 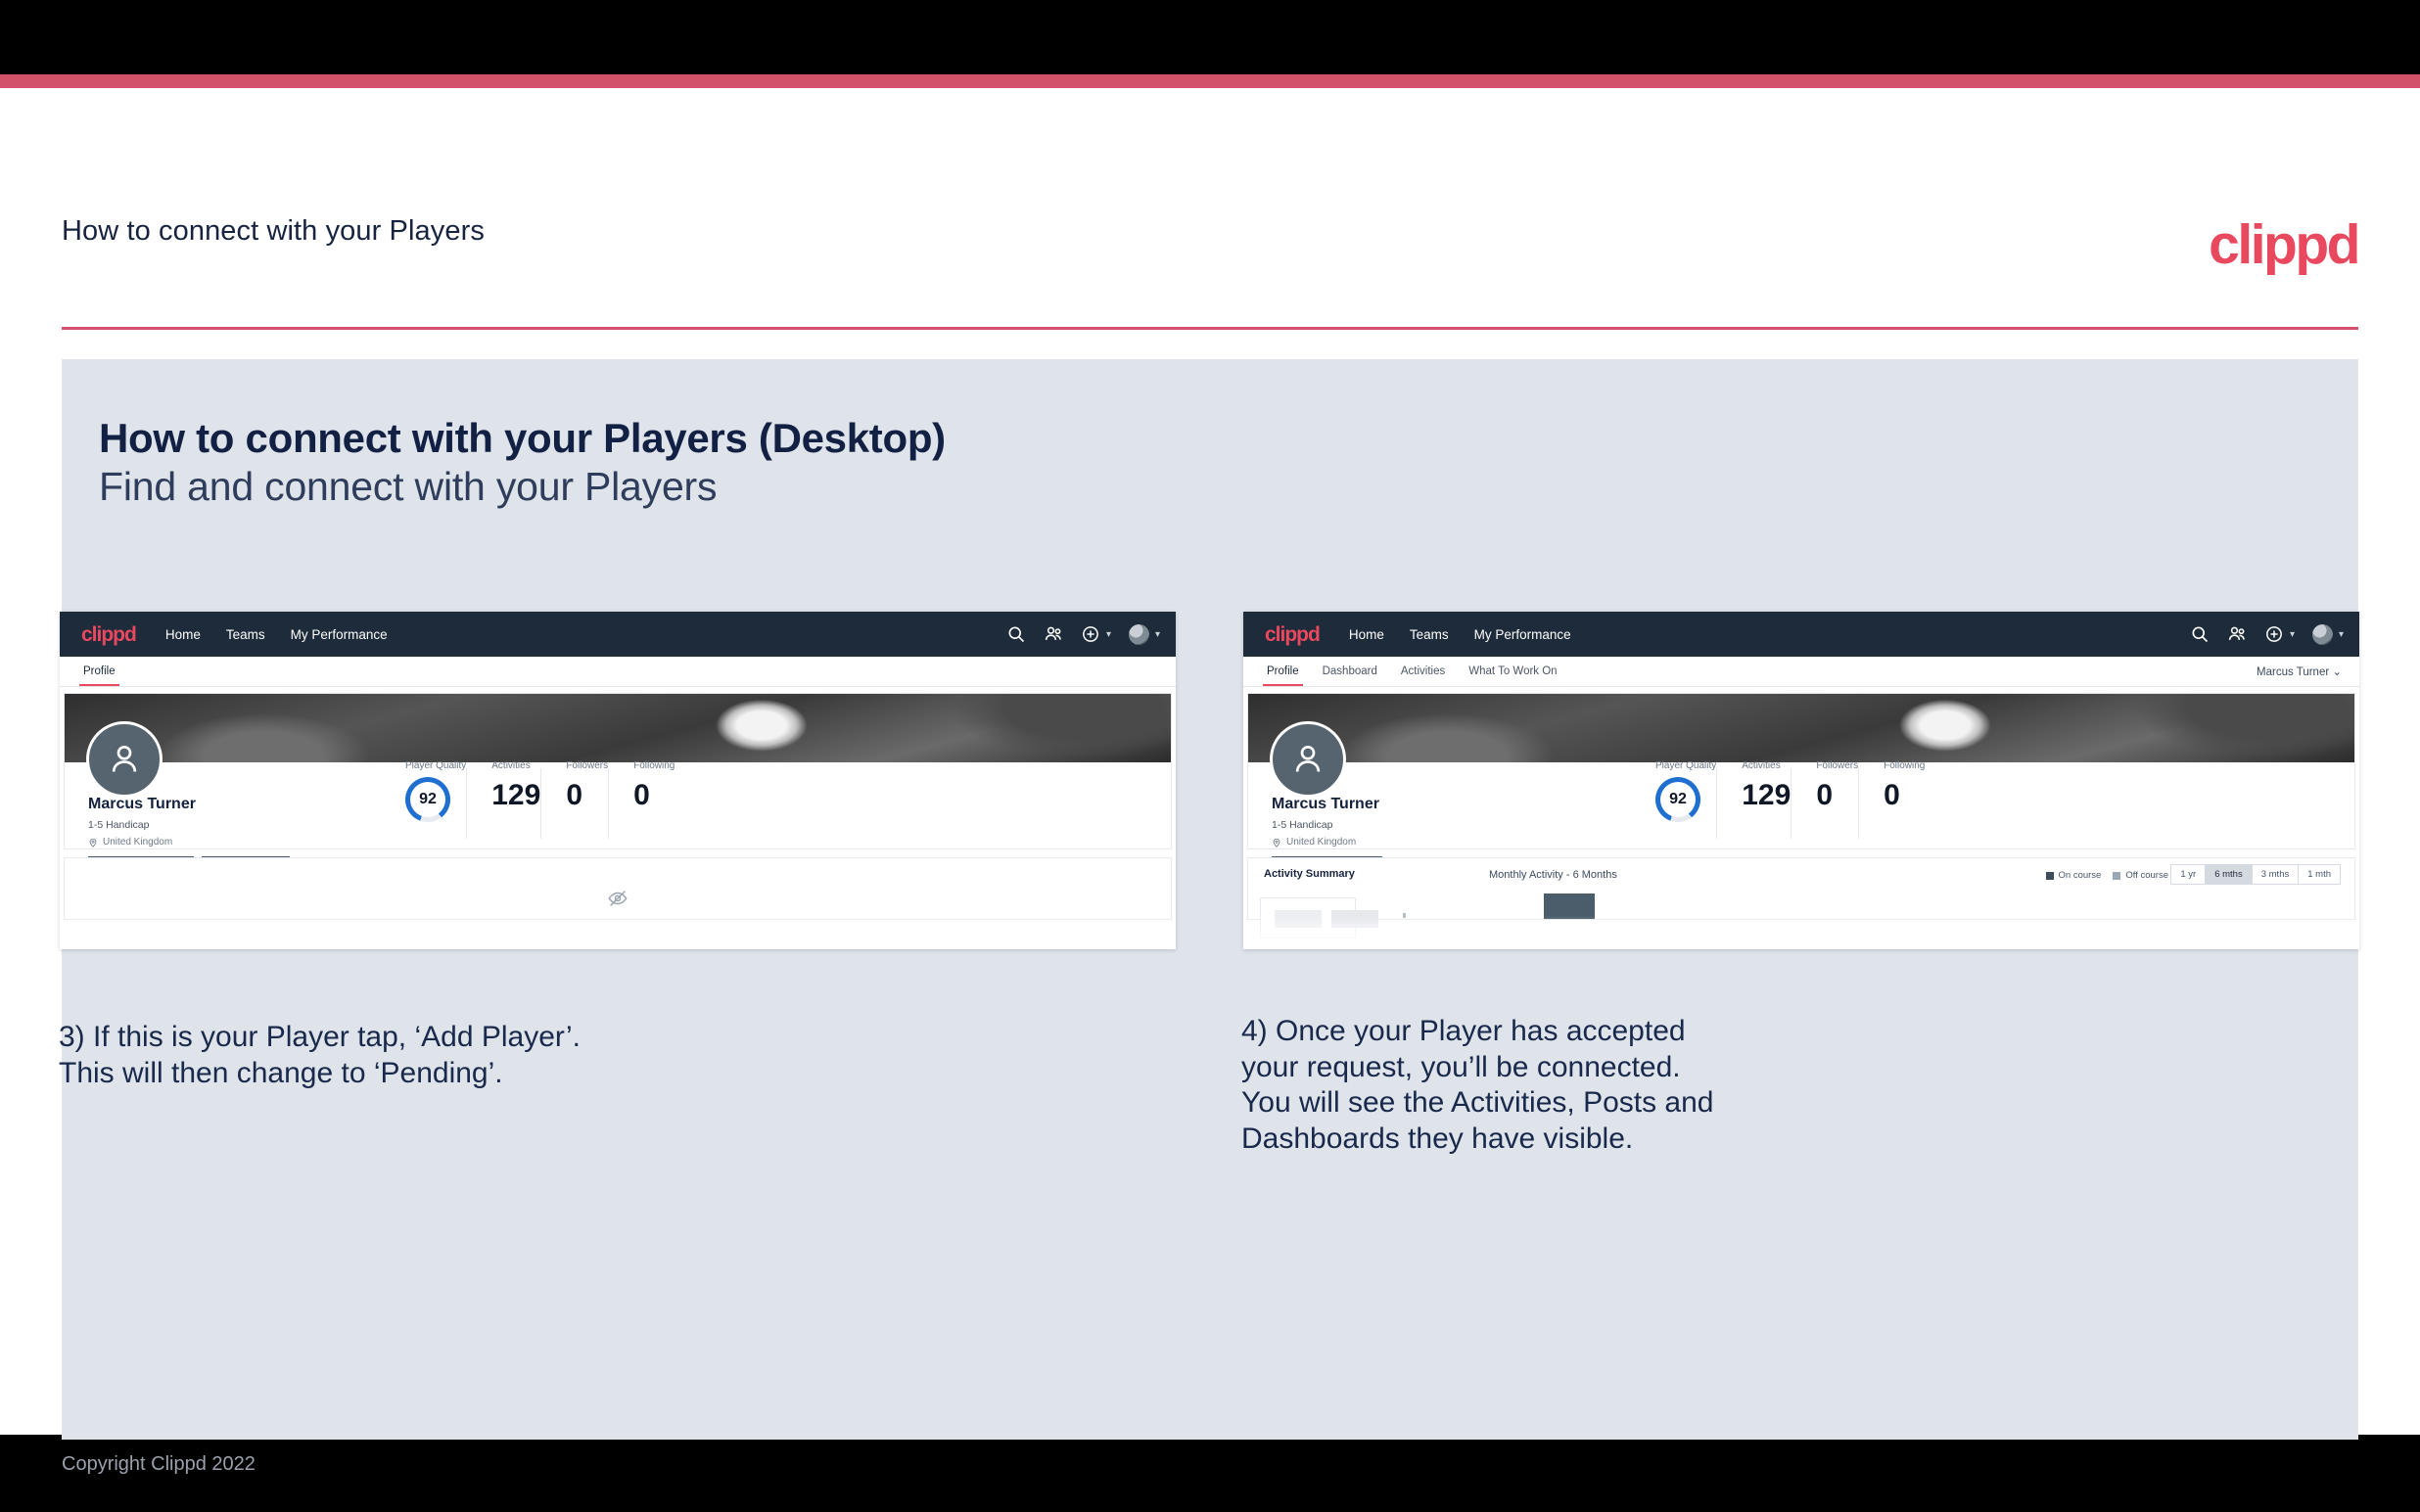 What do you see at coordinates (276, 634) in the screenshot?
I see `left-appbar-nav: Home Teams My Performance` at bounding box center [276, 634].